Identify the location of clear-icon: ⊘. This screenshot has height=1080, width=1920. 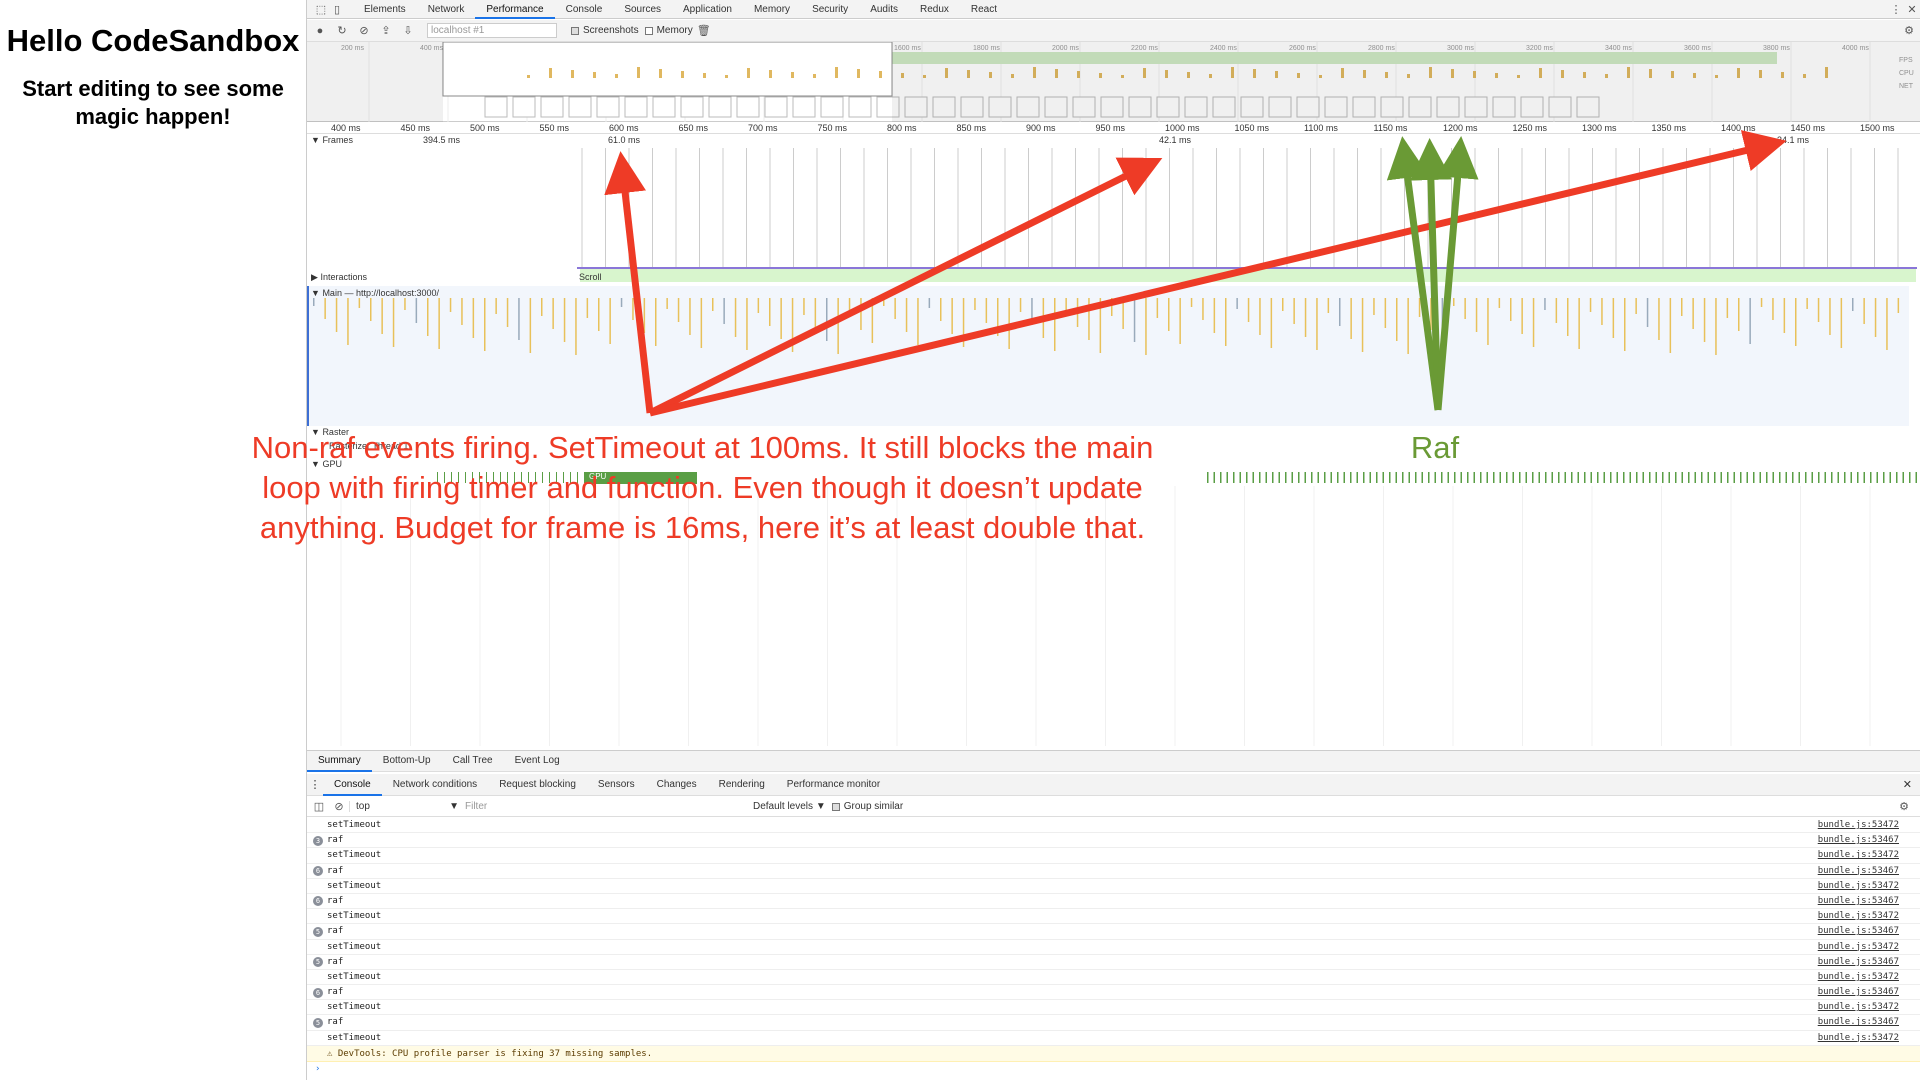
(364, 30).